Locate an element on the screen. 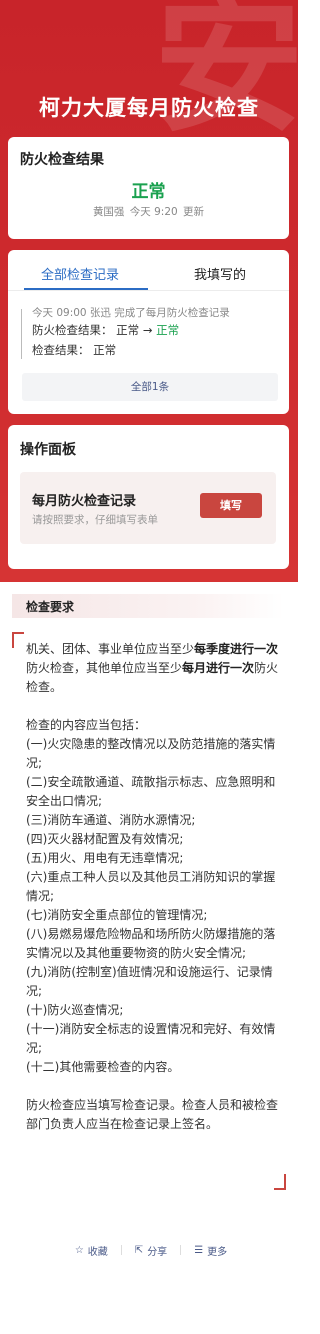 This screenshot has width=320, height=1334. requirement-item: (十二)其他需要检查的内容。 is located at coordinates (103, 1067).